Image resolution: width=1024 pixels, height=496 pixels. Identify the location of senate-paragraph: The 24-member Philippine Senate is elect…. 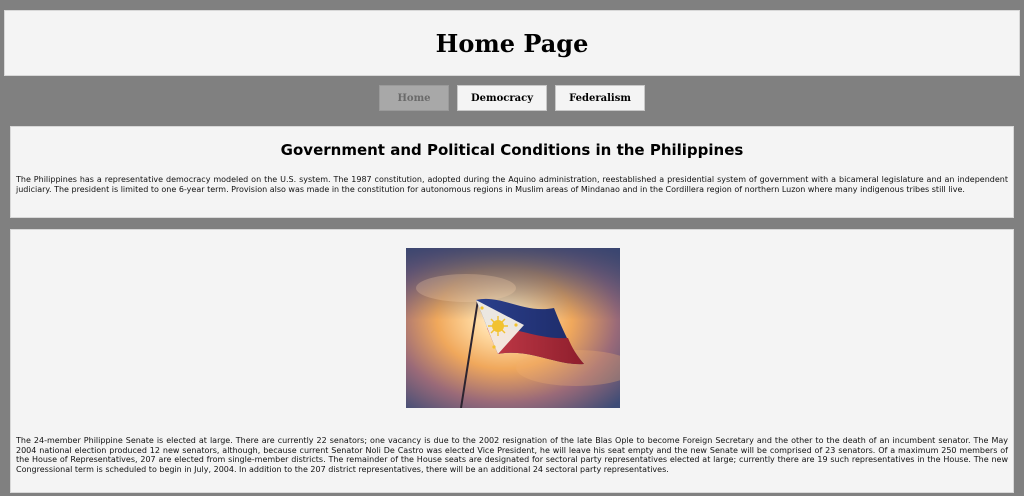
(512, 455).